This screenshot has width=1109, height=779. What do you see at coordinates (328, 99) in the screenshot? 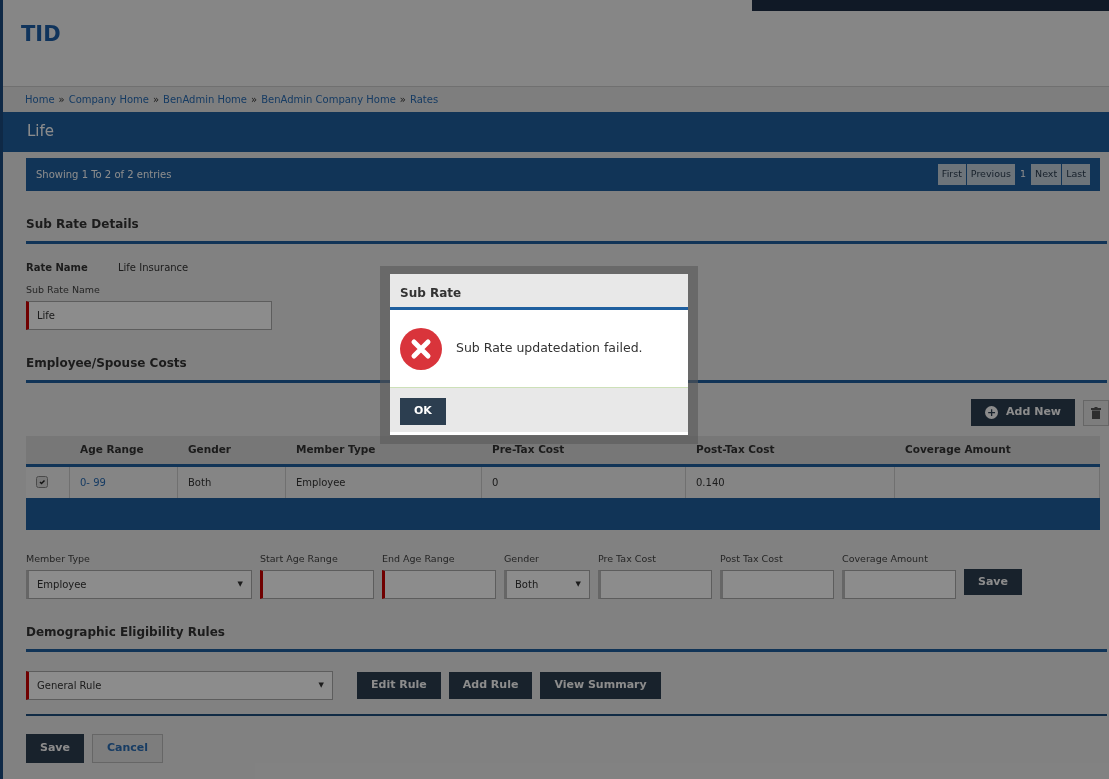
I see `breadcrumb-link: BenAdmin Company Home` at bounding box center [328, 99].